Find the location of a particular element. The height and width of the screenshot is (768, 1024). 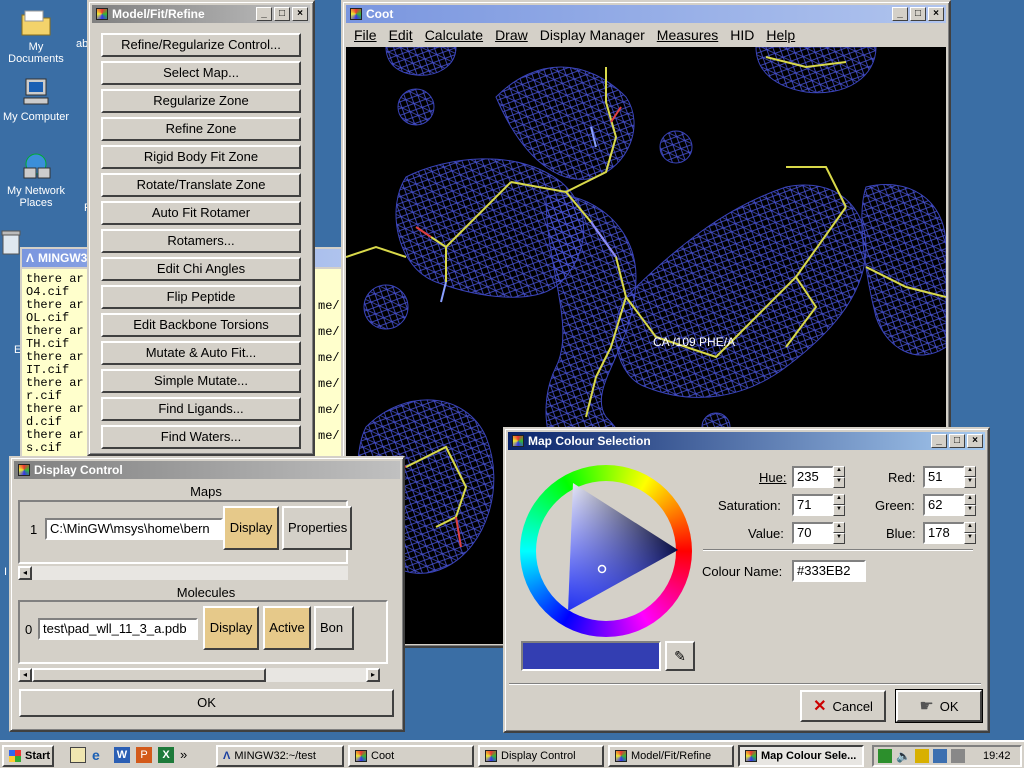

menu-hid: HID is located at coordinates (742, 35).